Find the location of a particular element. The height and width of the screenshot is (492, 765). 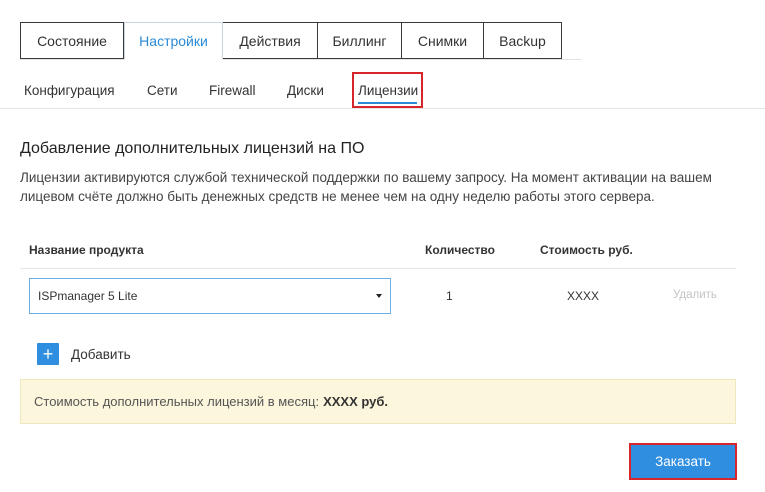

add-license-button: + Добавить is located at coordinates (84, 354).